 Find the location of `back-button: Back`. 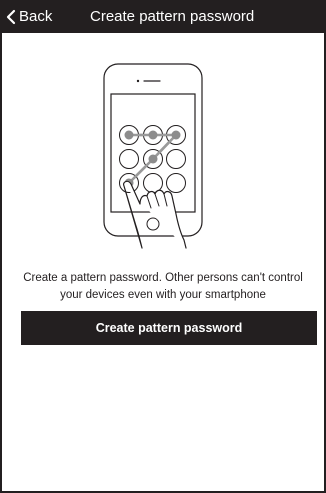

back-button: Back is located at coordinates (29, 16).